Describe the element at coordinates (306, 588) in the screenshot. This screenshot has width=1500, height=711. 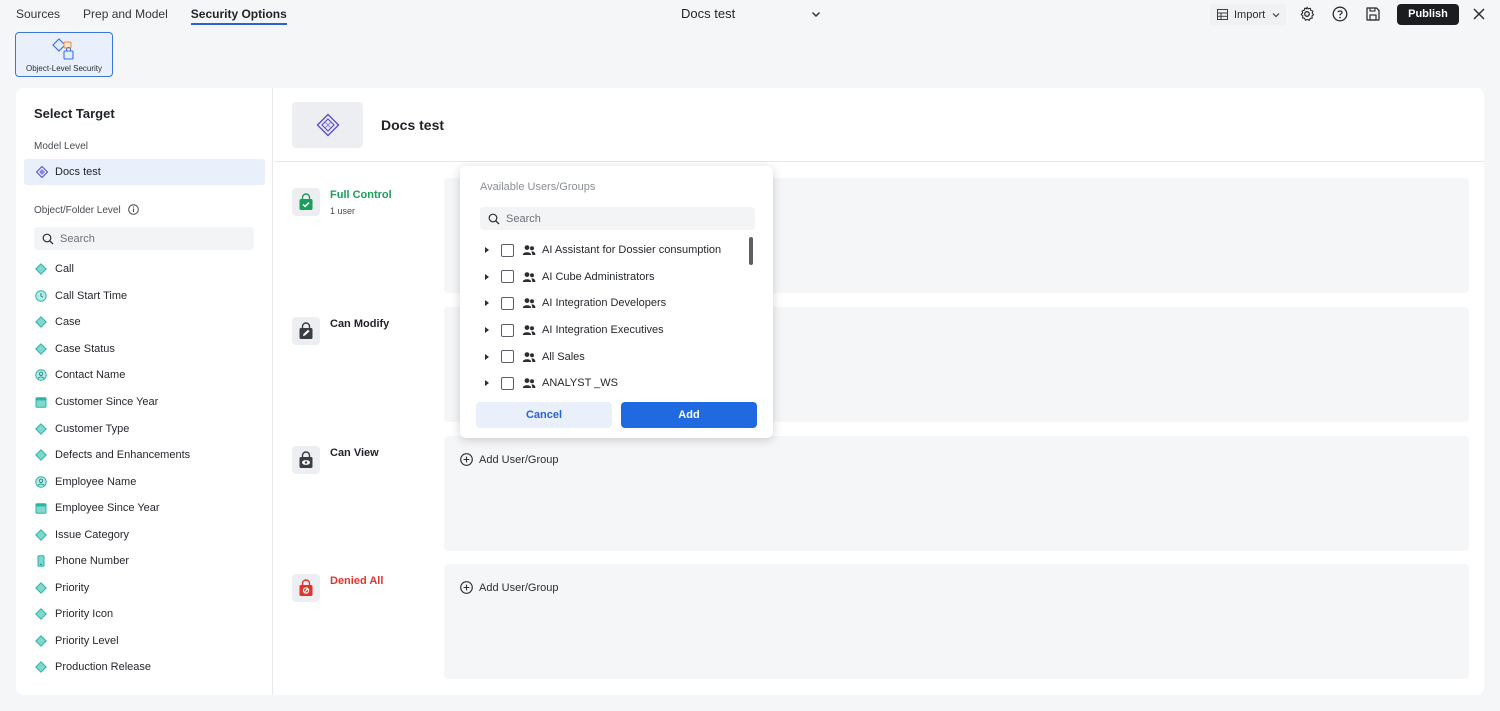
I see `denied-lock-icon` at that location.